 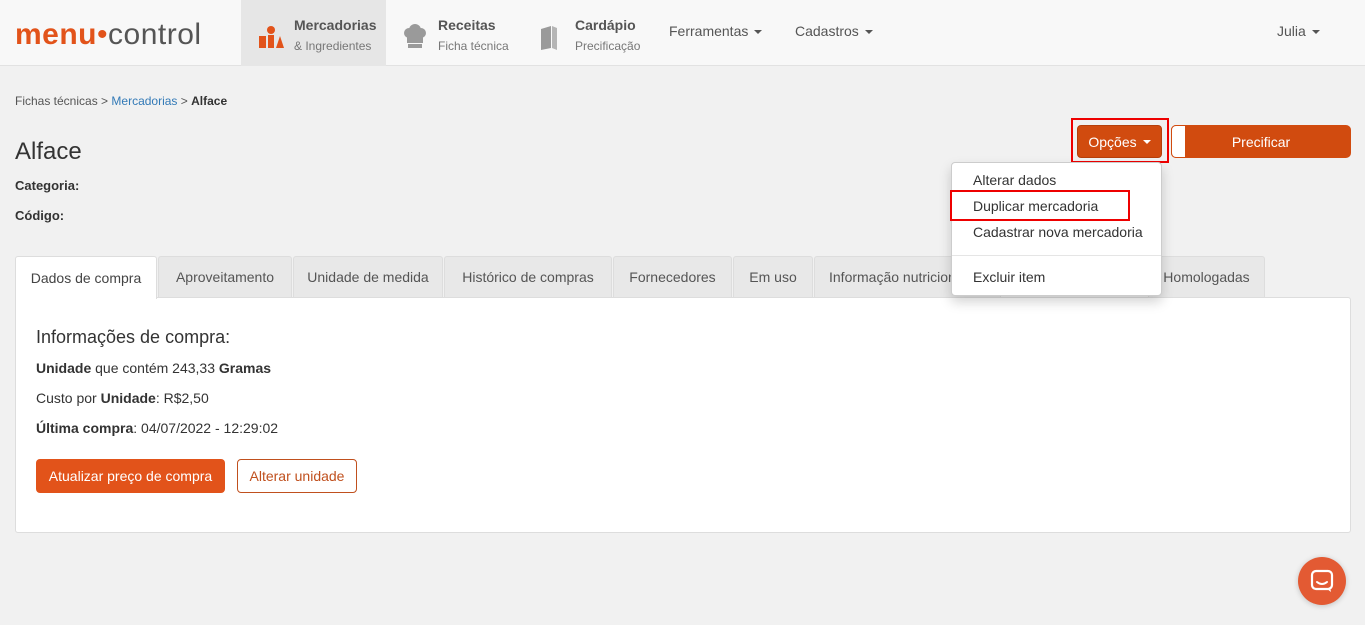 I want to click on user-name: Julia, so click(x=1291, y=31).